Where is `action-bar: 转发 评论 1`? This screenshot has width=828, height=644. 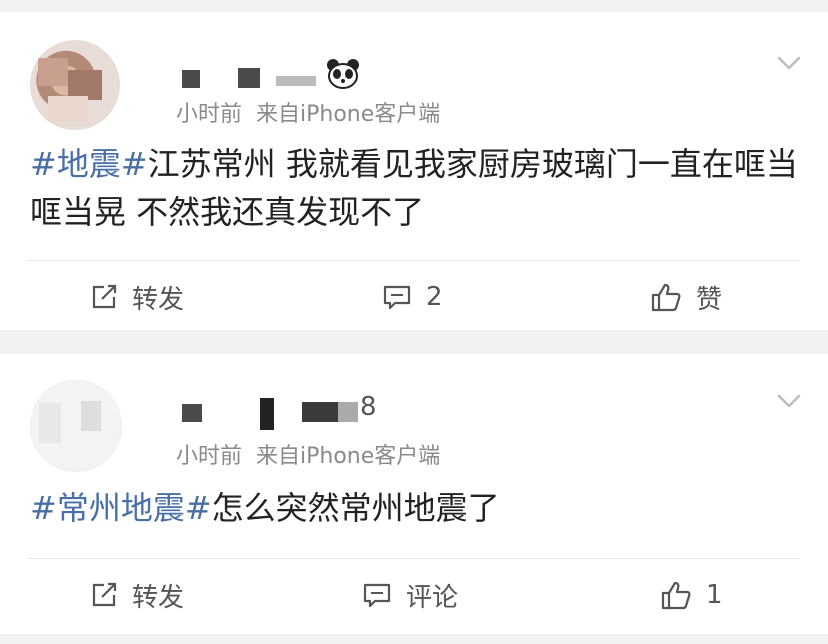 action-bar: 转发 评论 1 is located at coordinates (414, 595).